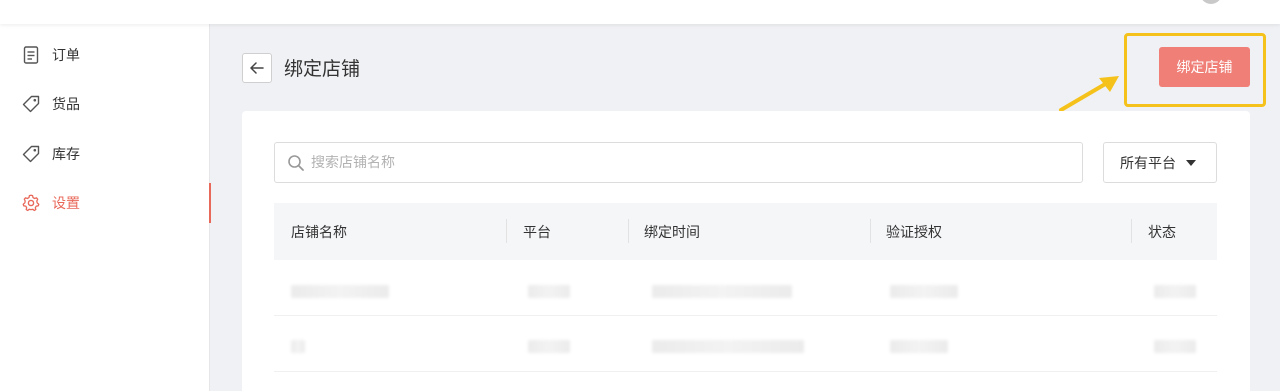 This screenshot has height=391, width=1280. What do you see at coordinates (105, 154) in the screenshot?
I see `sidebar-item-inventory: 库存` at bounding box center [105, 154].